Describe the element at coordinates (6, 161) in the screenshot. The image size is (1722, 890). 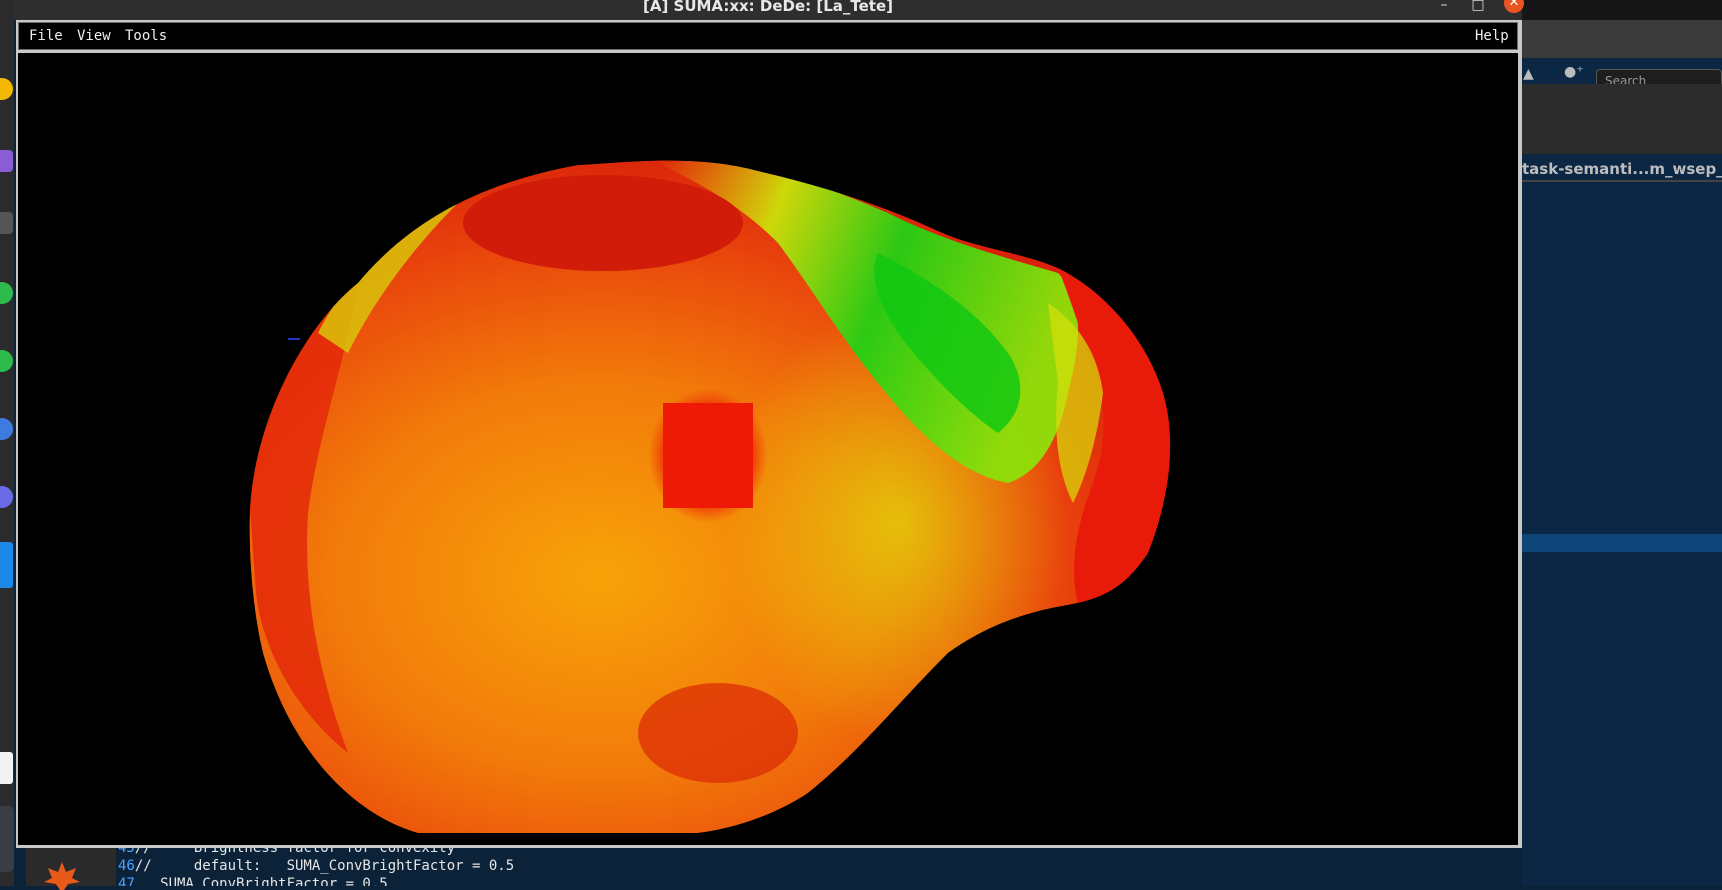
I see `app-icon-purple` at that location.